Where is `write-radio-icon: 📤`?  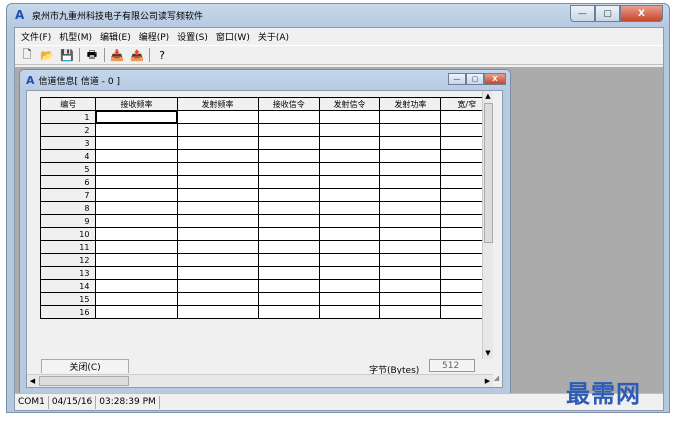 write-radio-icon: 📤 is located at coordinates (137, 55).